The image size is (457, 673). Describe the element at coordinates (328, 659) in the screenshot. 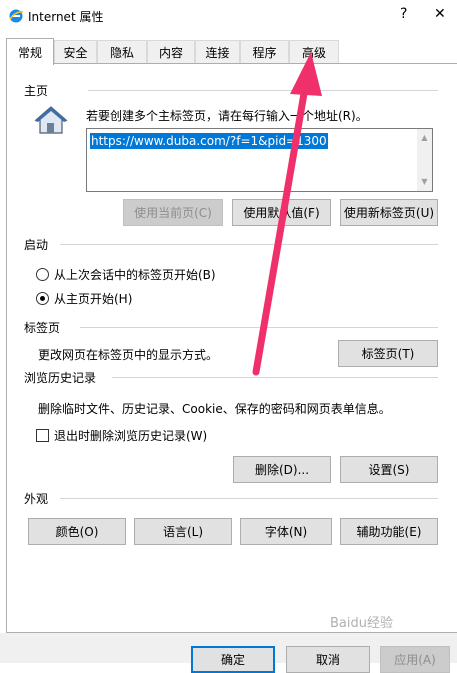

I see `cancel-button: 取消` at that location.